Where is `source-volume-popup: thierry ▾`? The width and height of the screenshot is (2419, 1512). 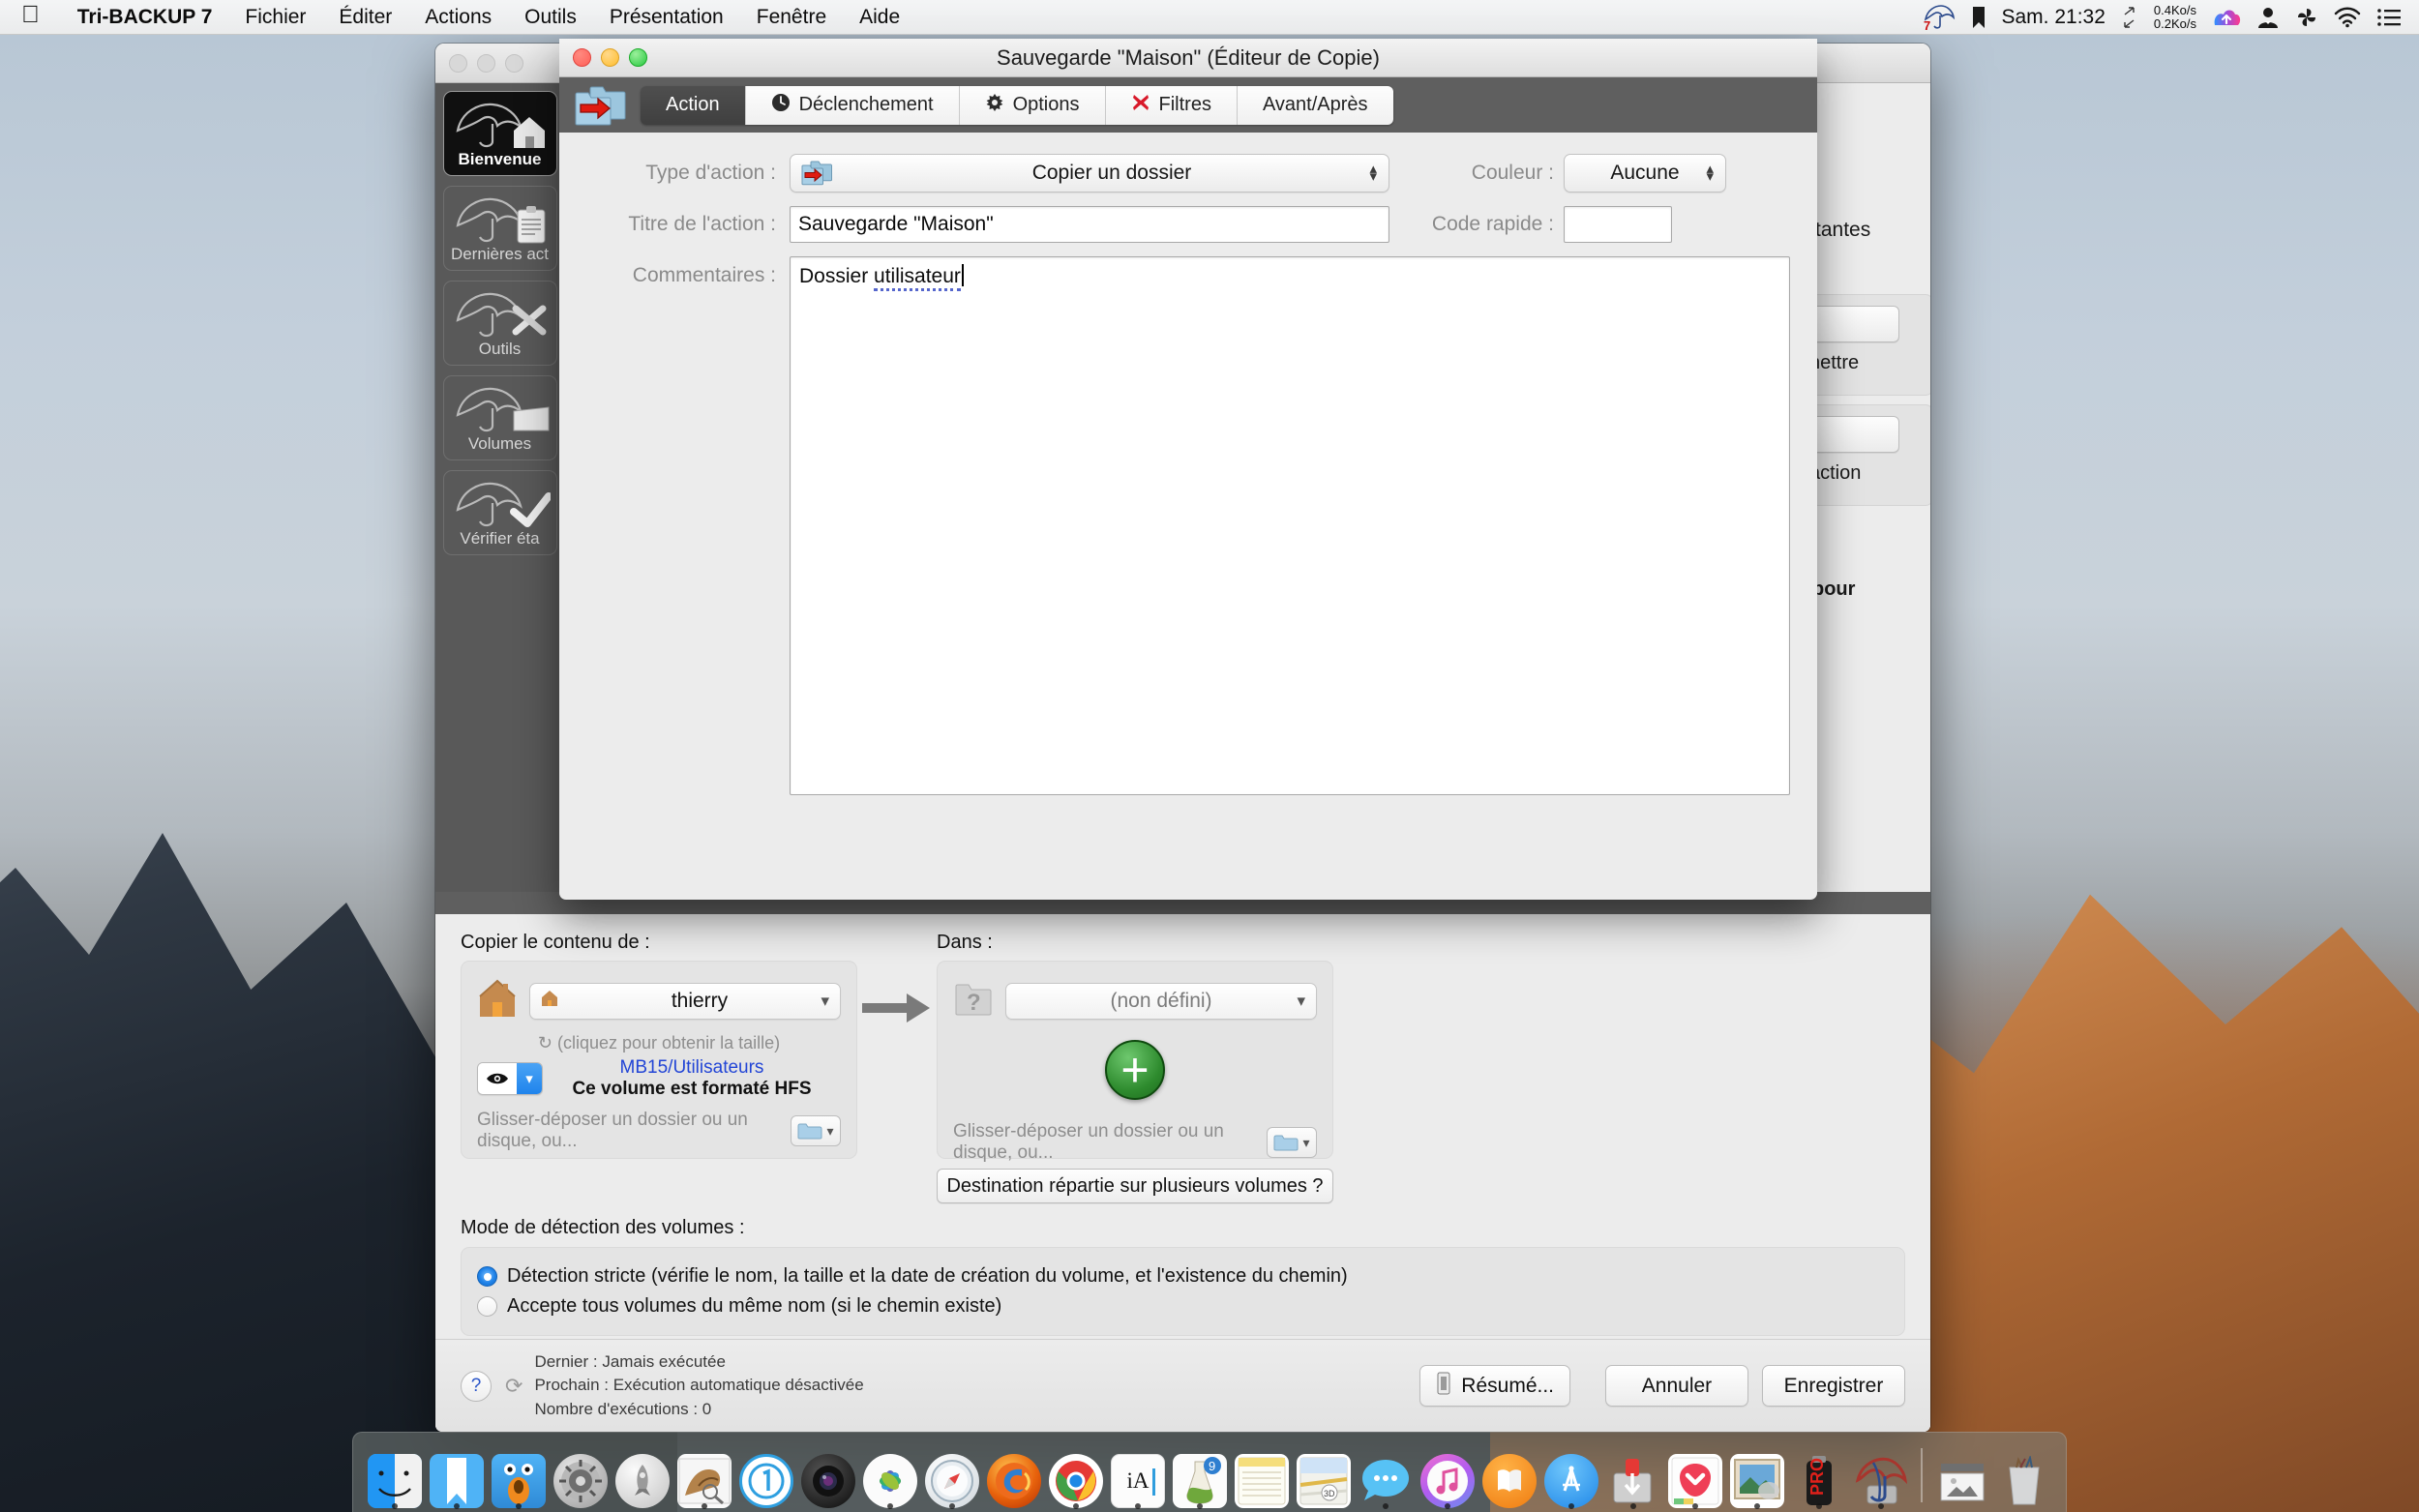
source-volume-popup: thierry ▾ is located at coordinates (685, 1001).